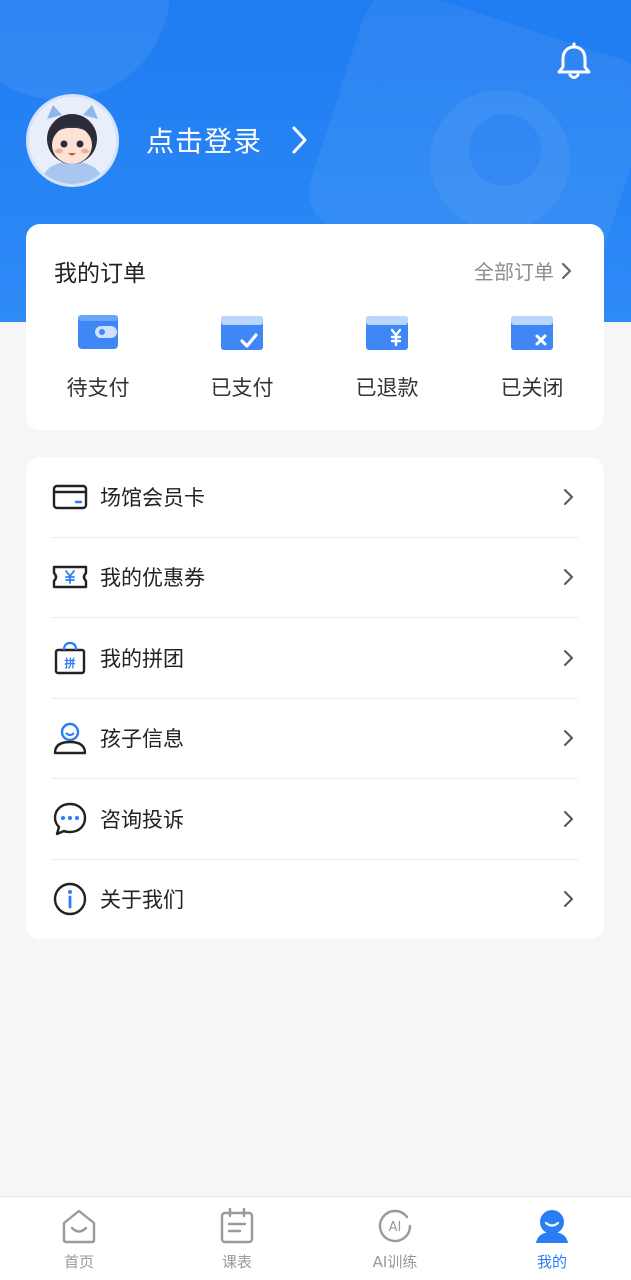  I want to click on login-link: 点击登录, so click(227, 140).